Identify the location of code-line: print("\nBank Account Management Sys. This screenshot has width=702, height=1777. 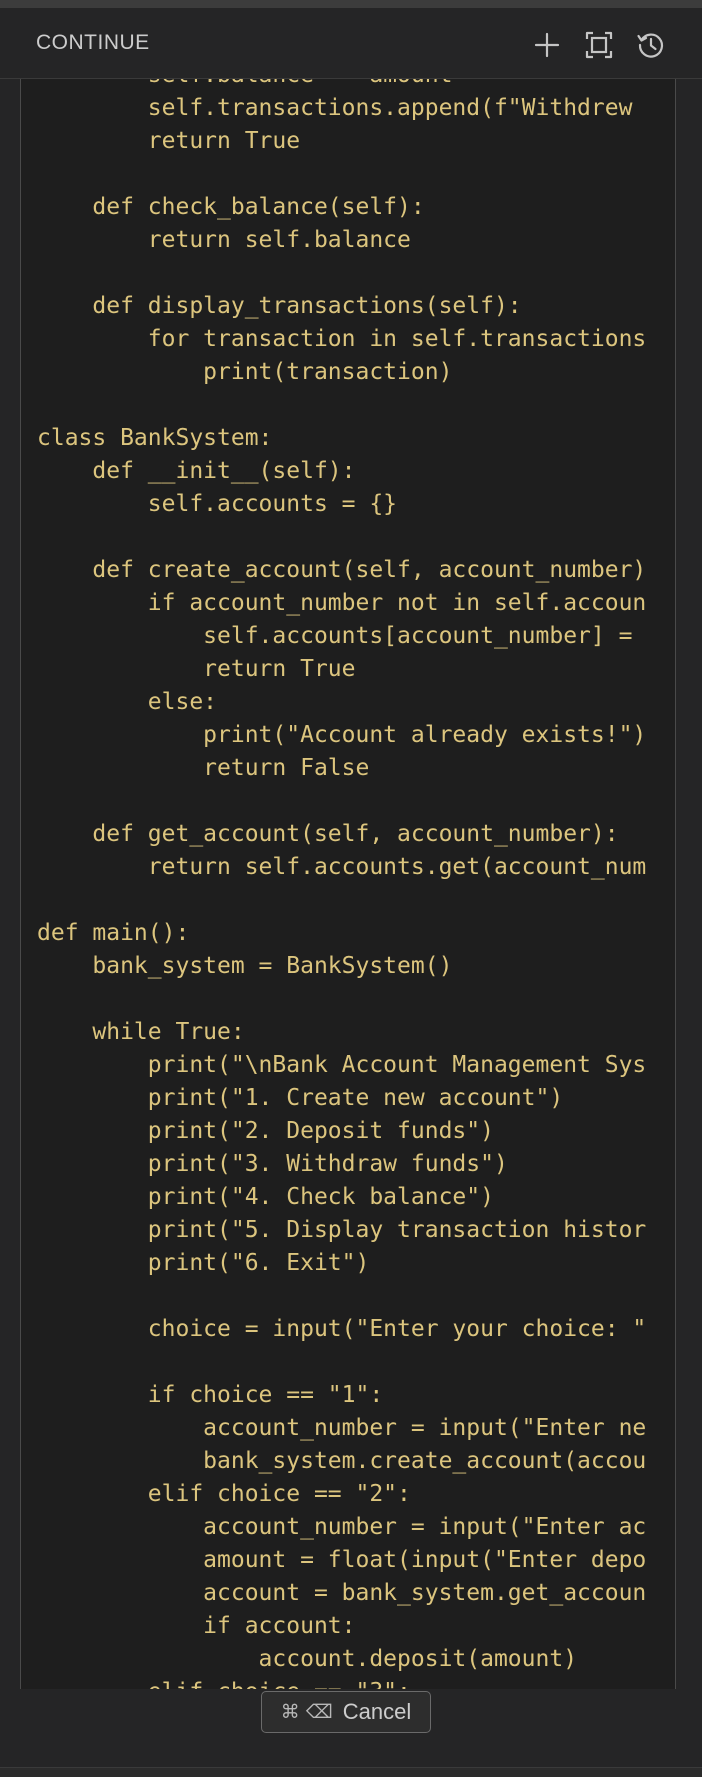
(342, 1065).